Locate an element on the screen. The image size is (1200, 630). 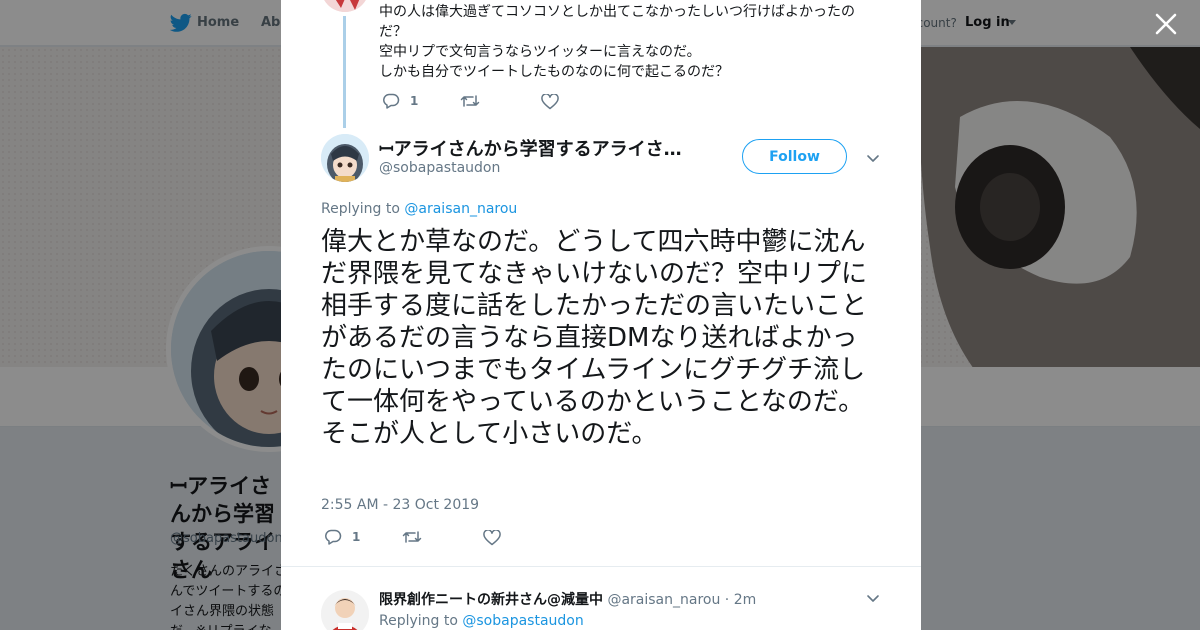
main-tweet-reply-action: 1 is located at coordinates (342, 537).